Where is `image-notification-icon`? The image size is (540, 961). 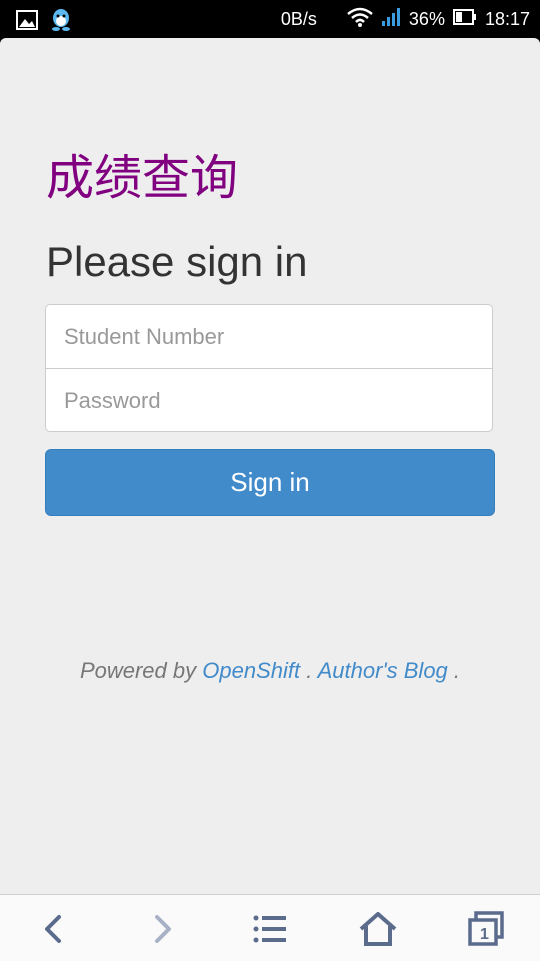
image-notification-icon is located at coordinates (27, 22).